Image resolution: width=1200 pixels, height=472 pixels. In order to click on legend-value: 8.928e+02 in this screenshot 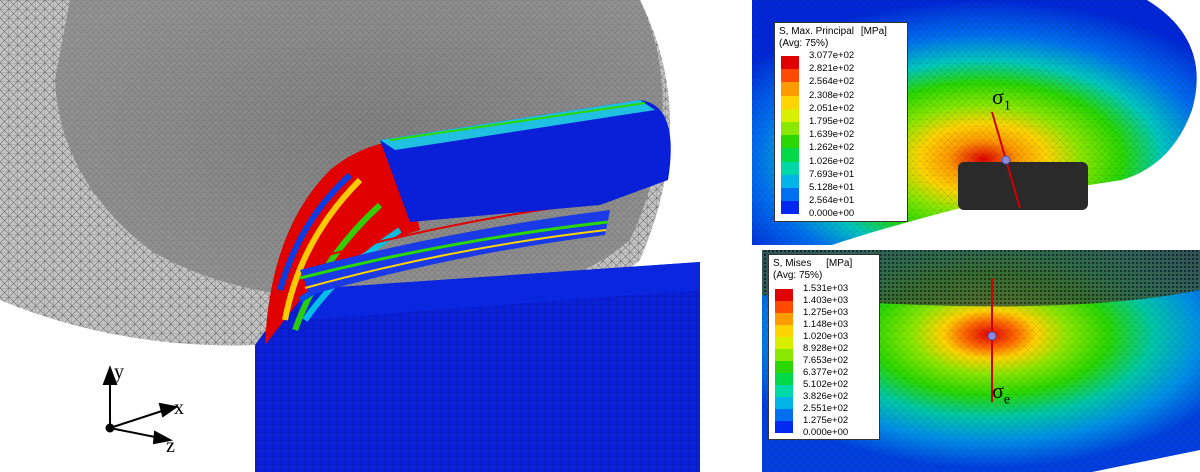, I will do `click(826, 348)`.